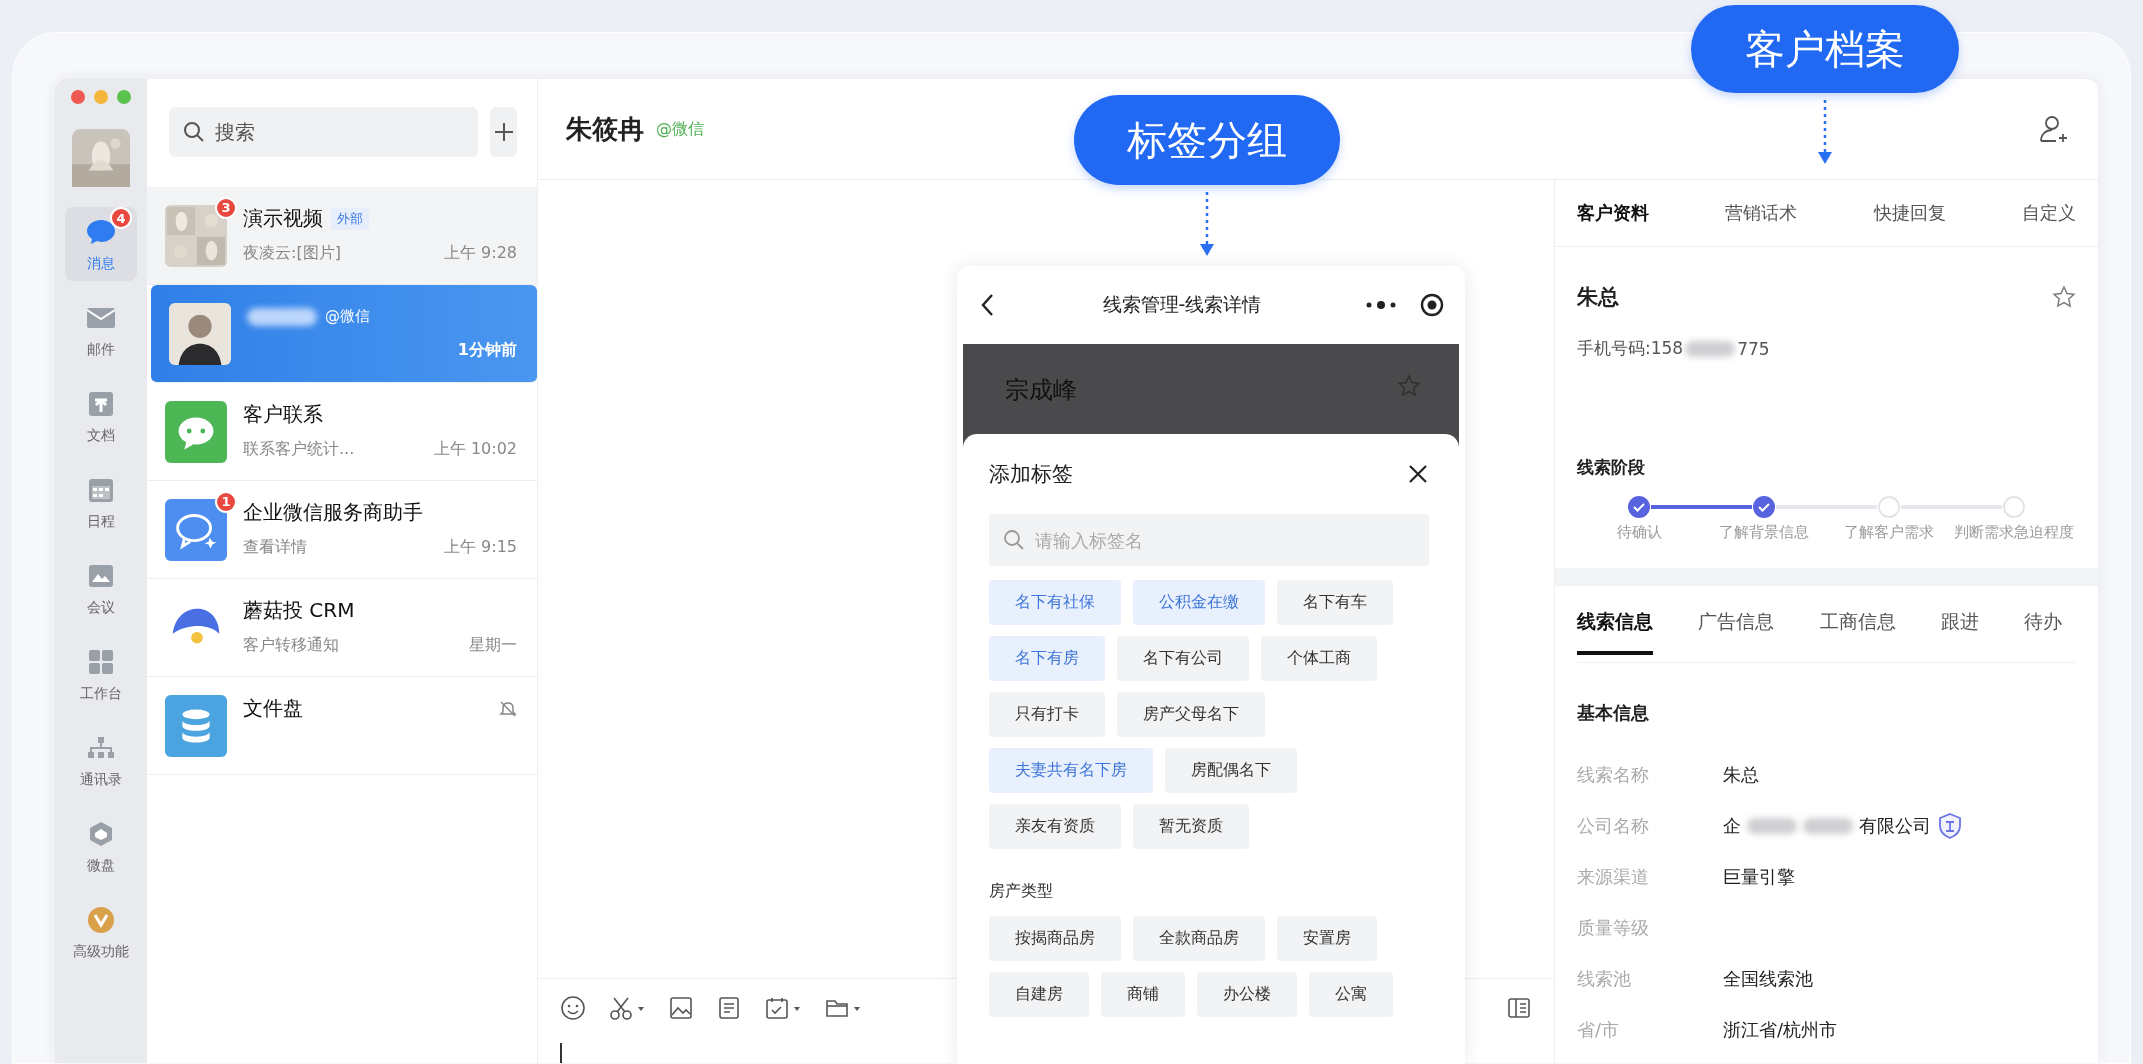 This screenshot has height=1064, width=2143. What do you see at coordinates (342, 432) in the screenshot?
I see `chat-item: 客户联系 联系客户统计... 上午 10:02` at bounding box center [342, 432].